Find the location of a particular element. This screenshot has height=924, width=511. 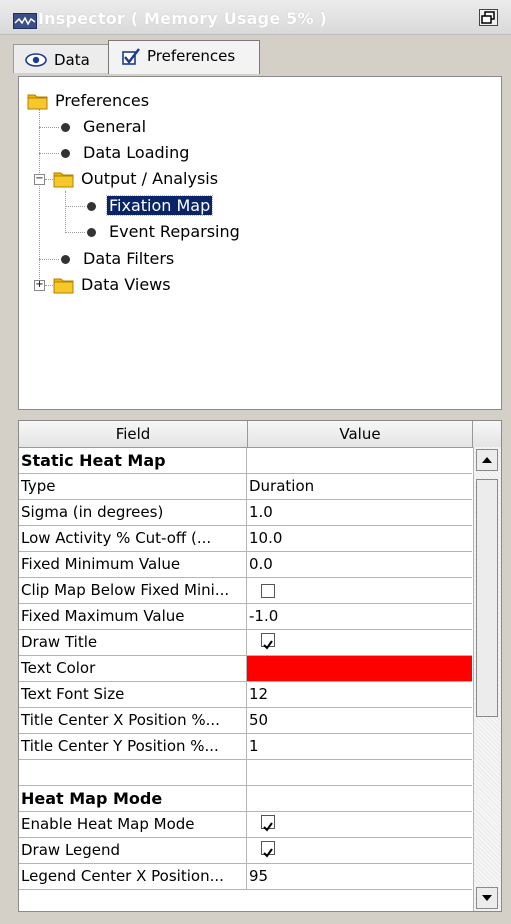

scroll-up-button is located at coordinates (487, 460).